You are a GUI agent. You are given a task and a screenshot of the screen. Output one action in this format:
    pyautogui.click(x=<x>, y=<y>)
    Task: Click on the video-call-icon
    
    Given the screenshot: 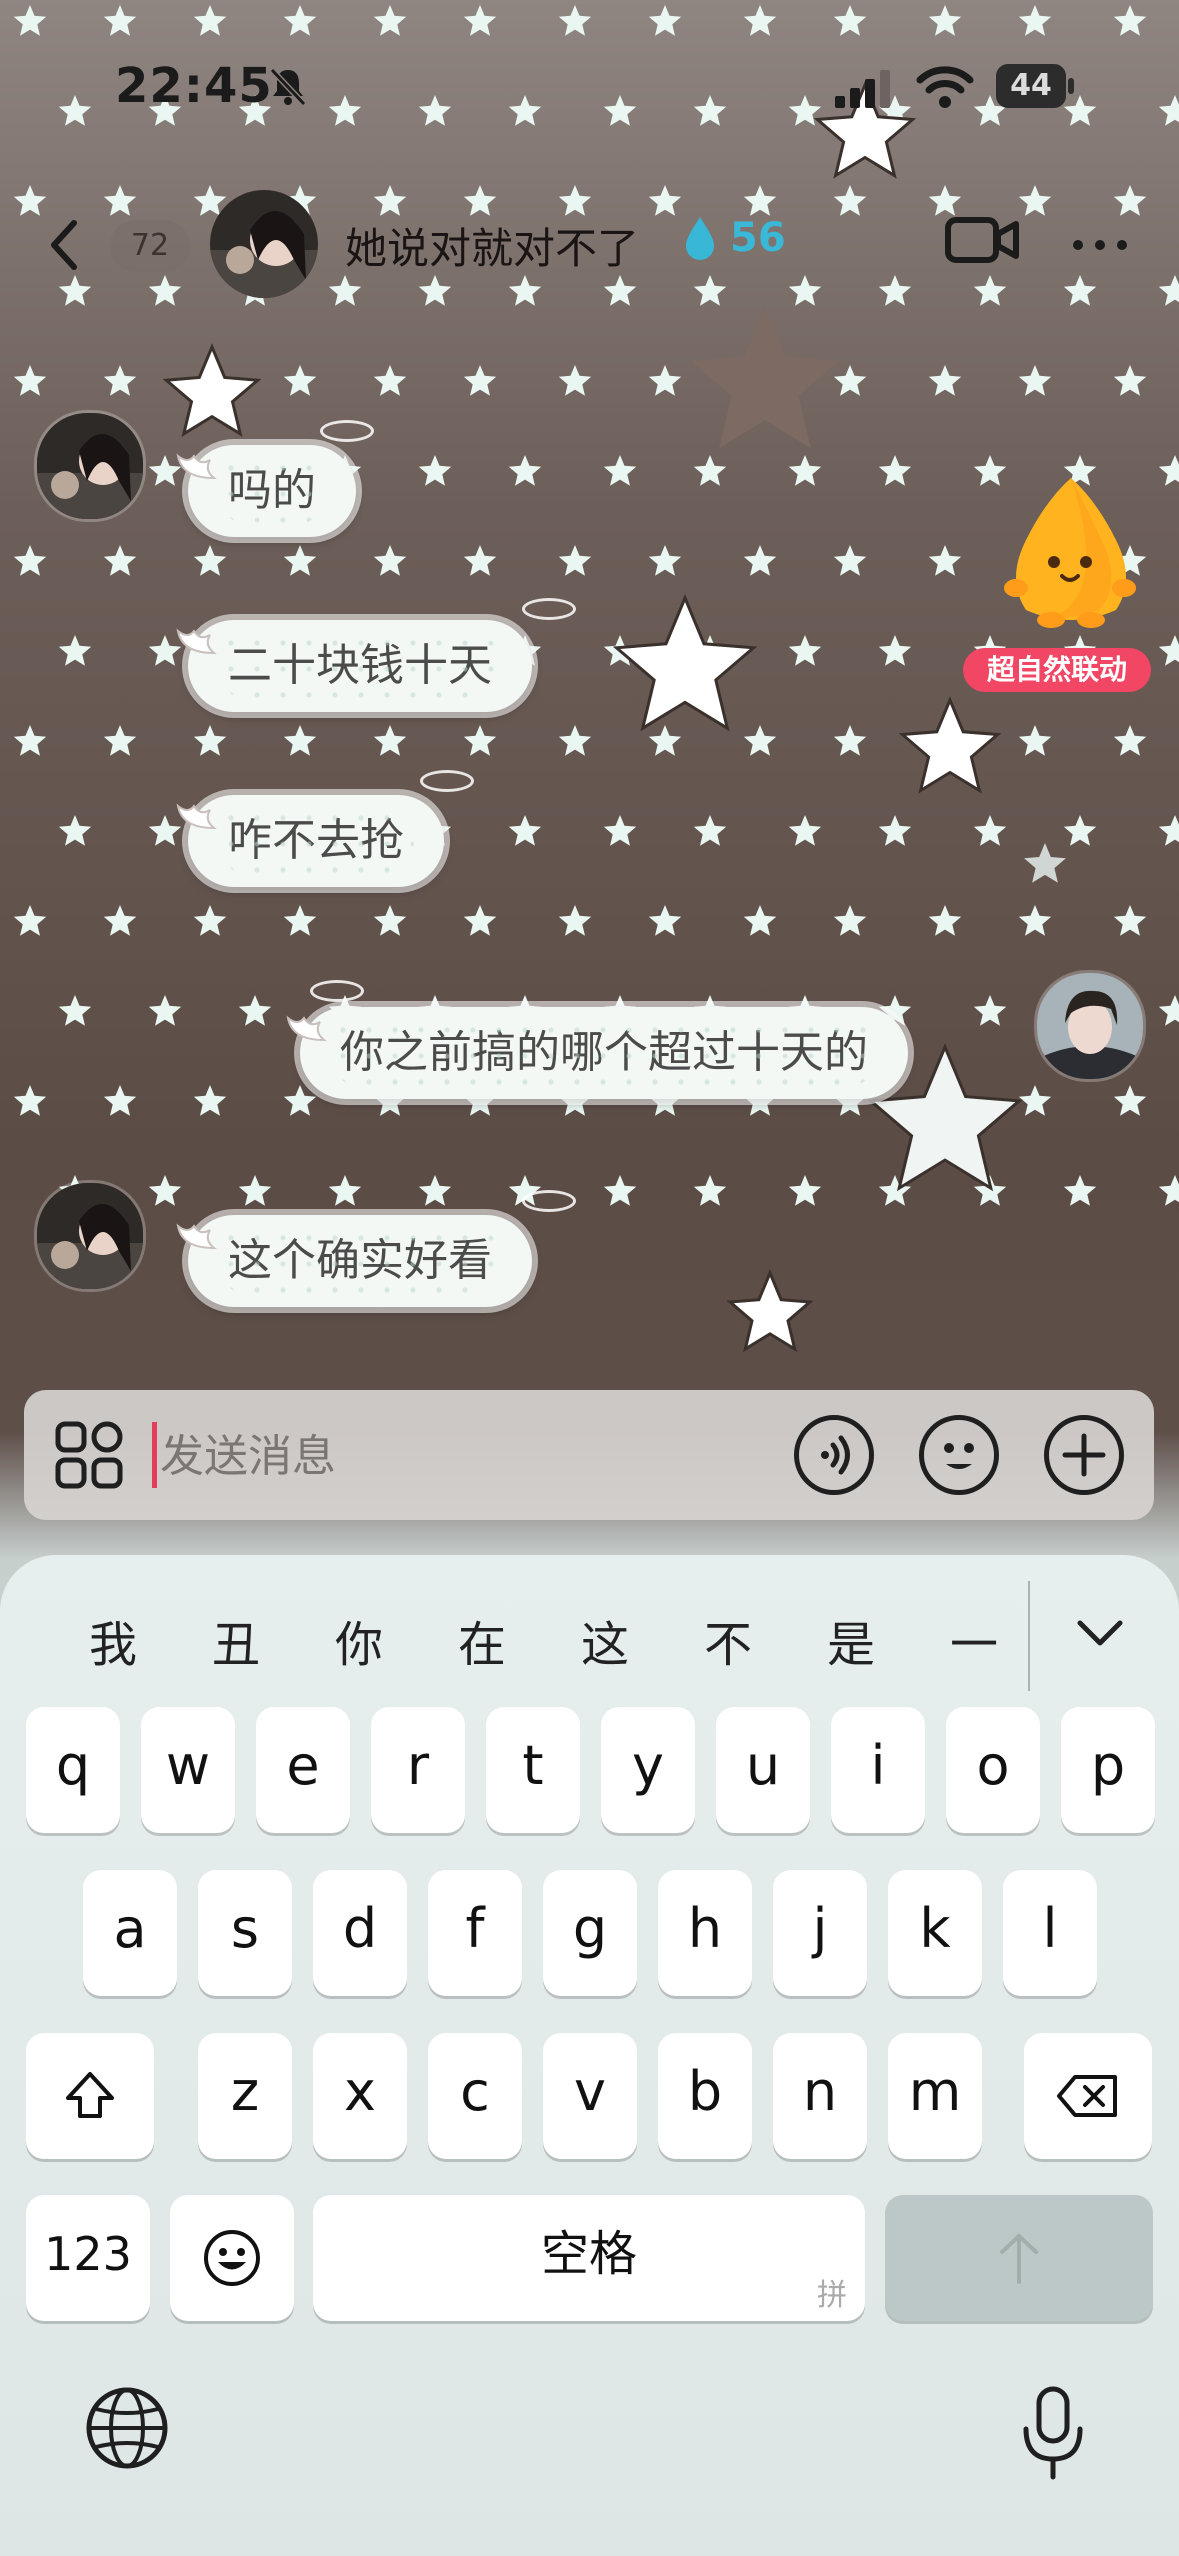 What is the action you would take?
    pyautogui.click(x=982, y=240)
    